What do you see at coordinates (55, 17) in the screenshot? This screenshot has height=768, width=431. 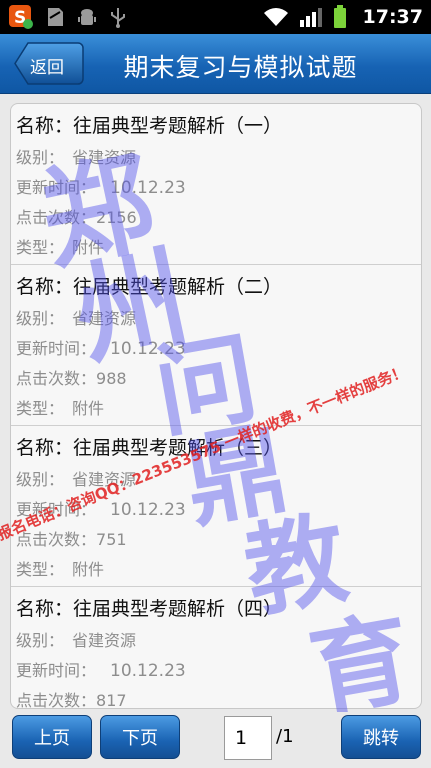 I see `sd-card-icon` at bounding box center [55, 17].